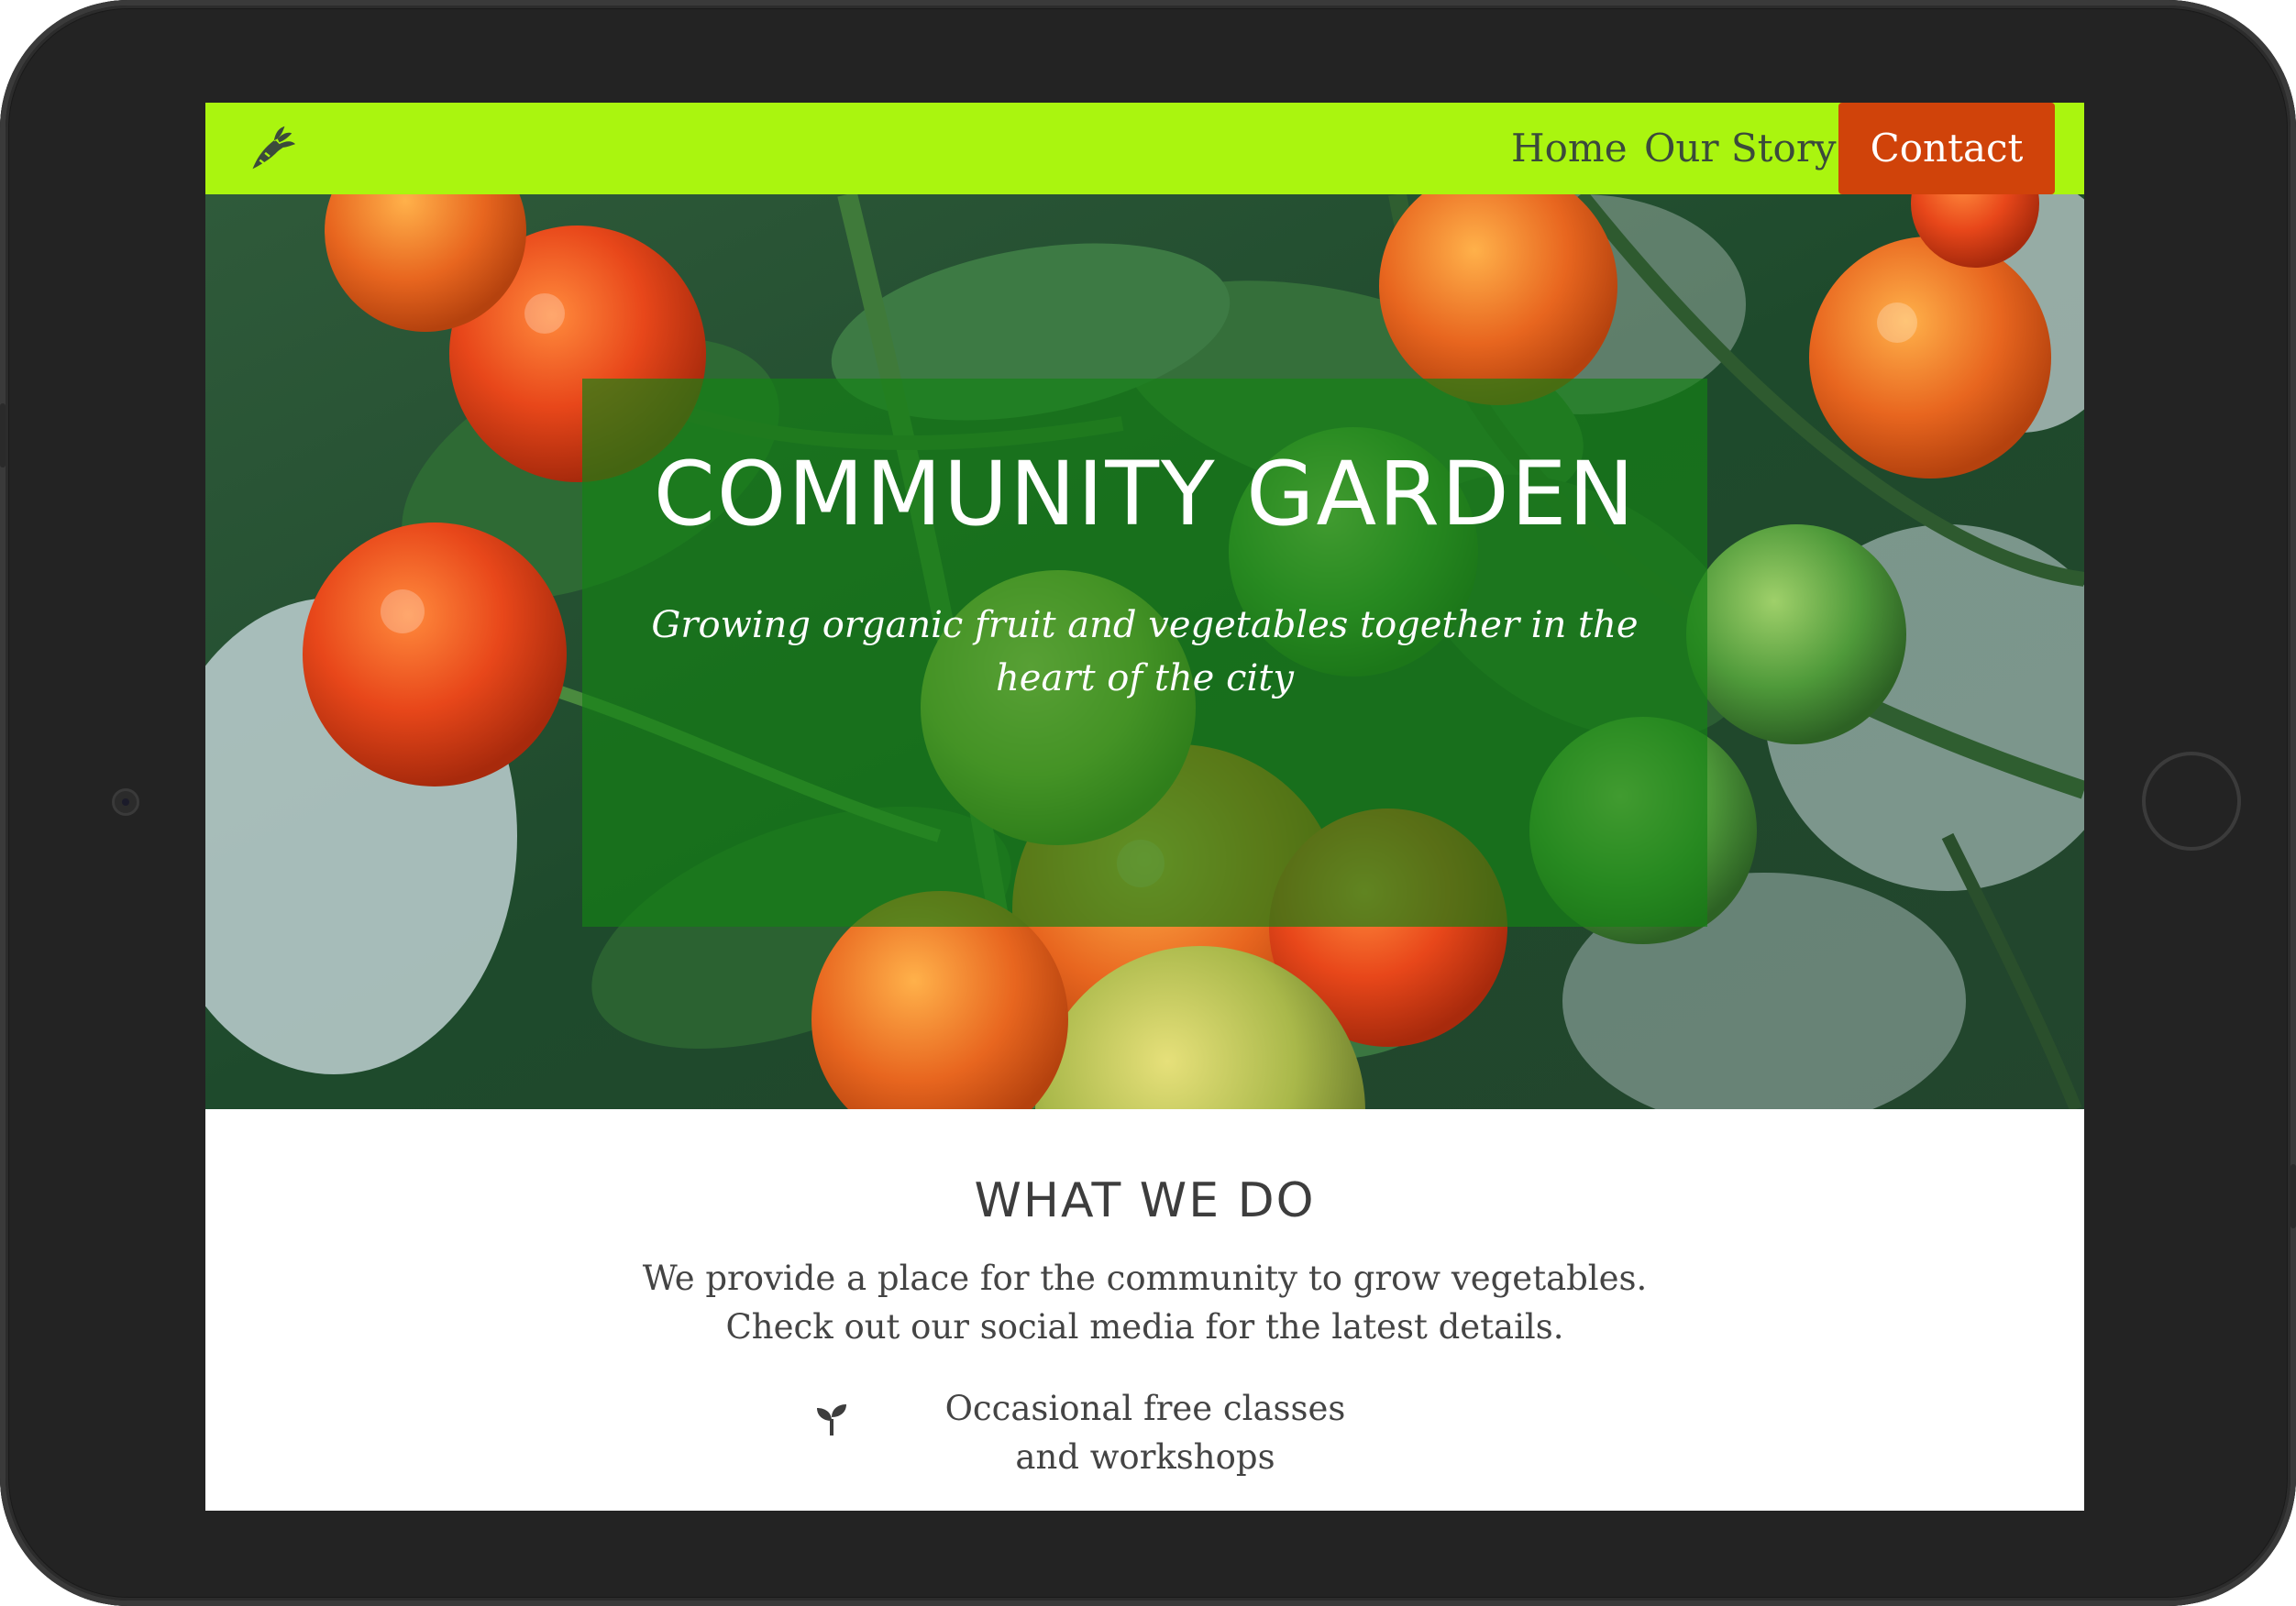  What do you see at coordinates (1946, 182) in the screenshot?
I see `nav-contact-button: Contact Us` at bounding box center [1946, 182].